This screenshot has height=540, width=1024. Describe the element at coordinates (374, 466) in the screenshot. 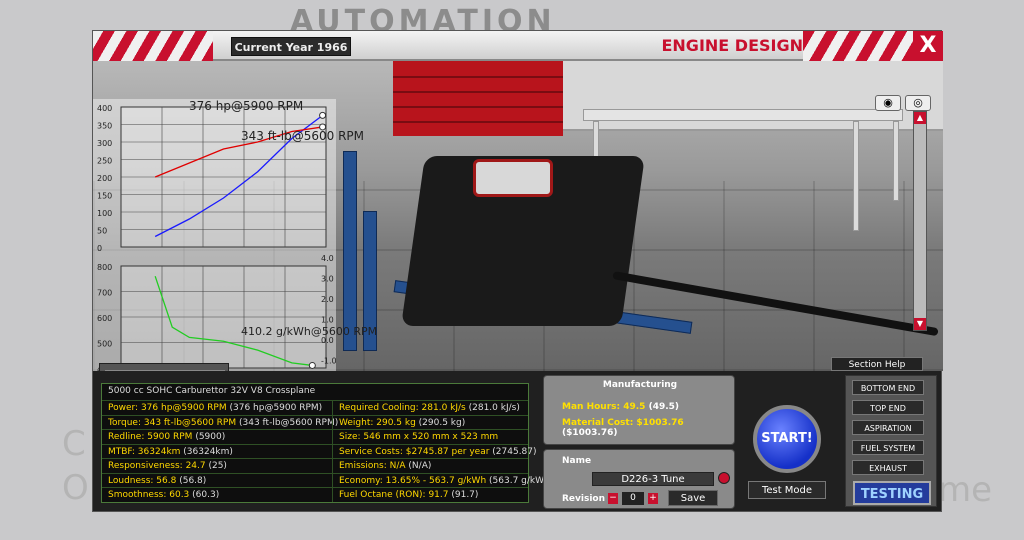

I see `stat-text: Emissions: N/A` at that location.